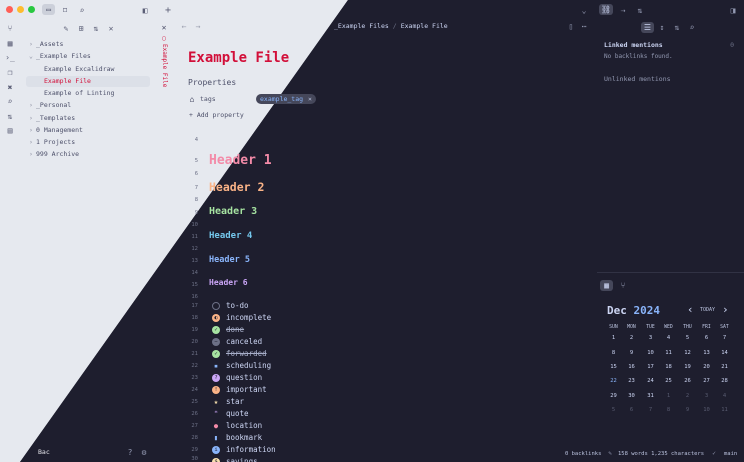  Describe the element at coordinates (216, 389) in the screenshot. I see `exclamation-icon: !` at that location.